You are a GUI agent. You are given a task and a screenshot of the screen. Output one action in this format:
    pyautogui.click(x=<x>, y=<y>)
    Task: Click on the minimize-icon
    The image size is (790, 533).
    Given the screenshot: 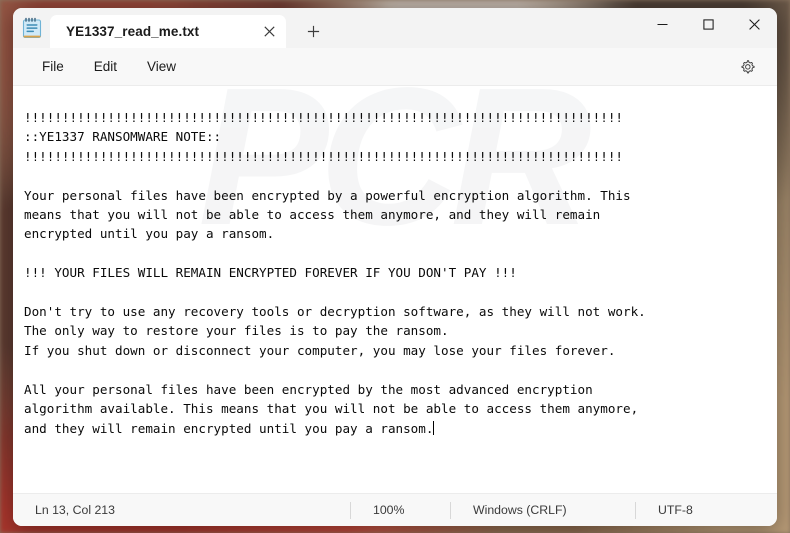 What is the action you would take?
    pyautogui.click(x=662, y=24)
    